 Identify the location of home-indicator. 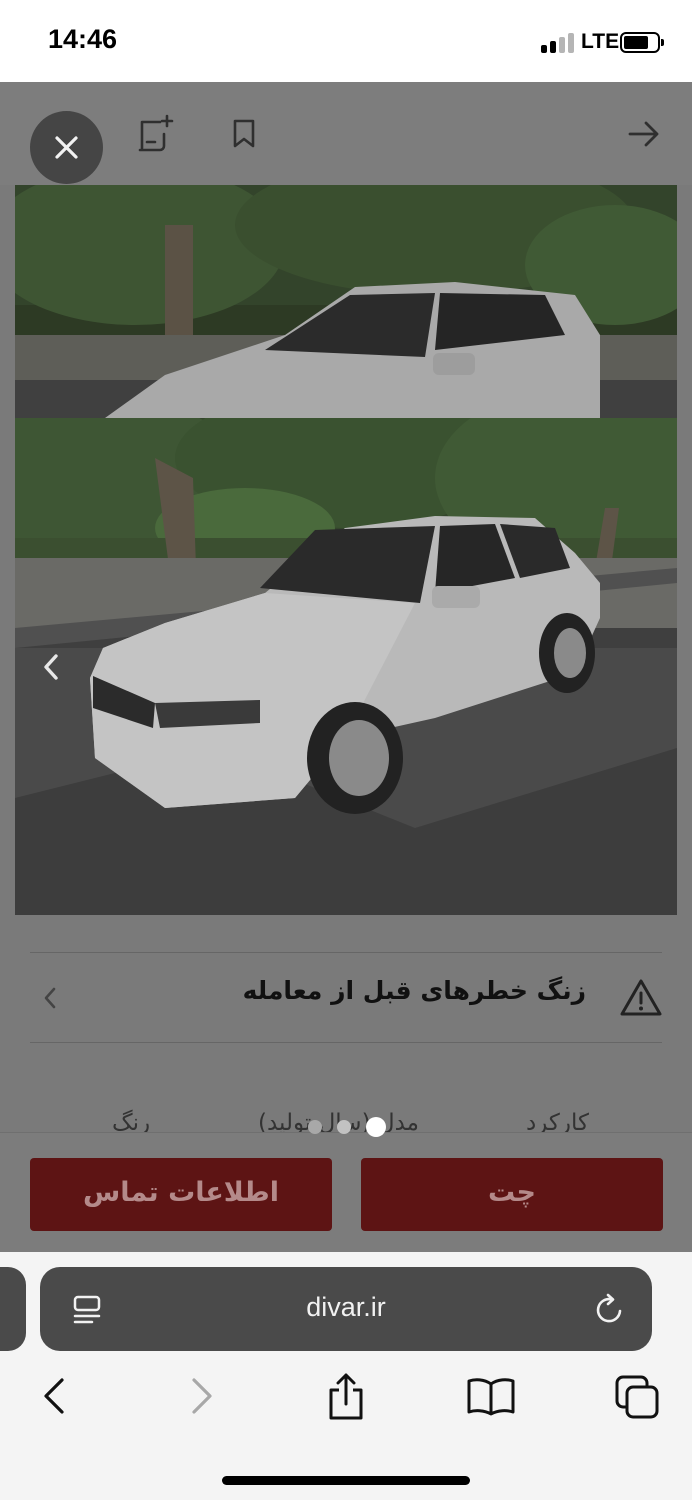
(346, 1480).